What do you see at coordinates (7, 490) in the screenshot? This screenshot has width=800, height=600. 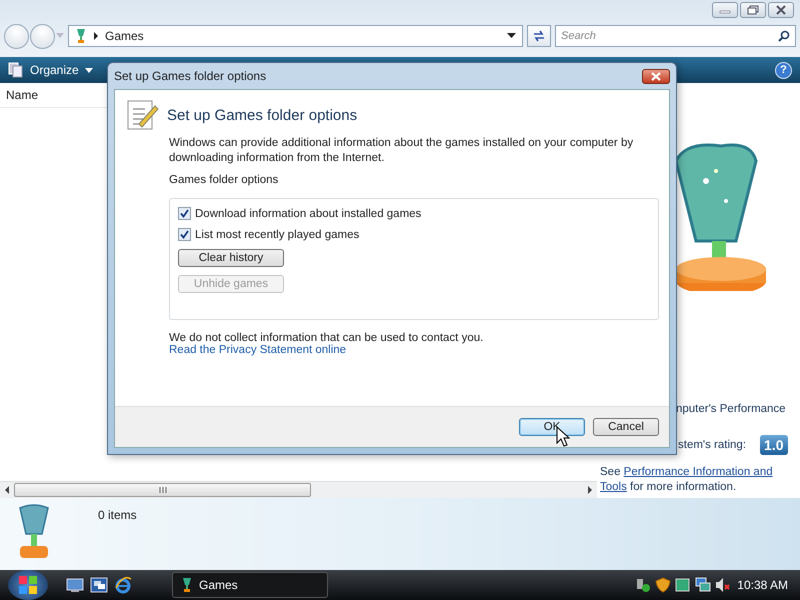 I see `scroll-left-icon` at bounding box center [7, 490].